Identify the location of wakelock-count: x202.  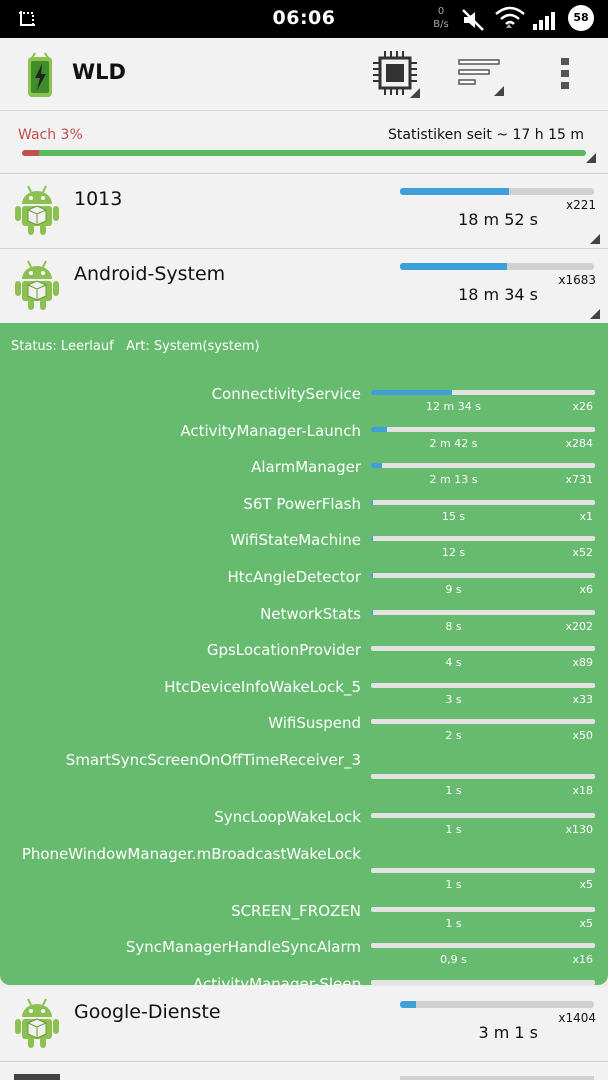
(579, 626).